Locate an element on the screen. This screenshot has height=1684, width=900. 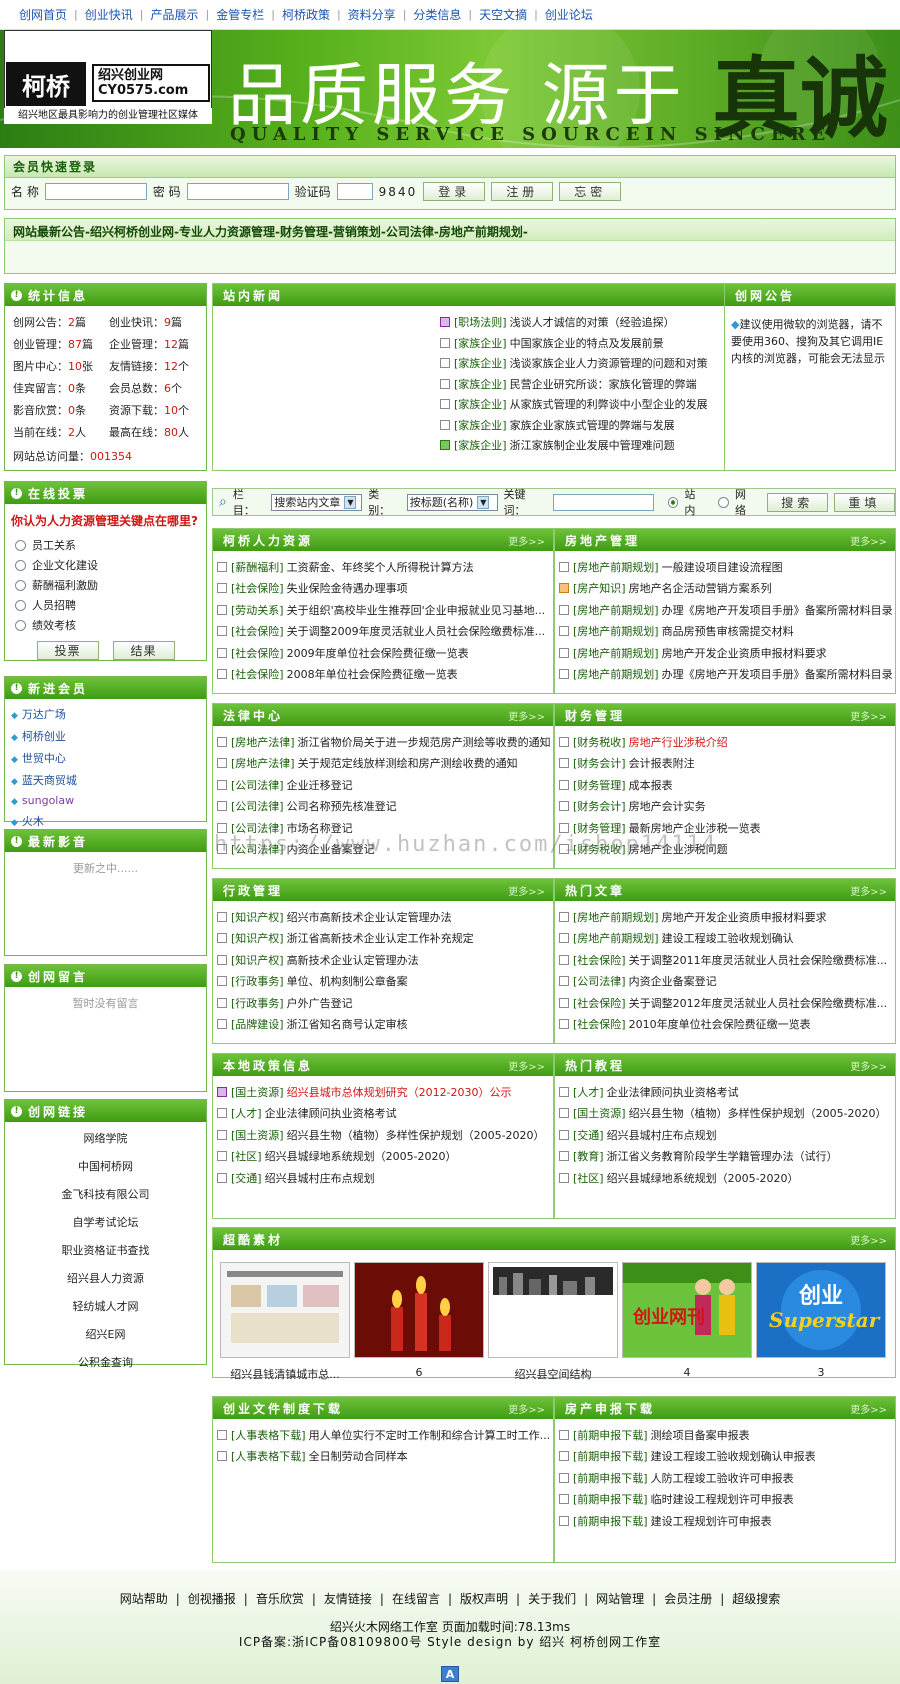
password-input is located at coordinates (237, 191).